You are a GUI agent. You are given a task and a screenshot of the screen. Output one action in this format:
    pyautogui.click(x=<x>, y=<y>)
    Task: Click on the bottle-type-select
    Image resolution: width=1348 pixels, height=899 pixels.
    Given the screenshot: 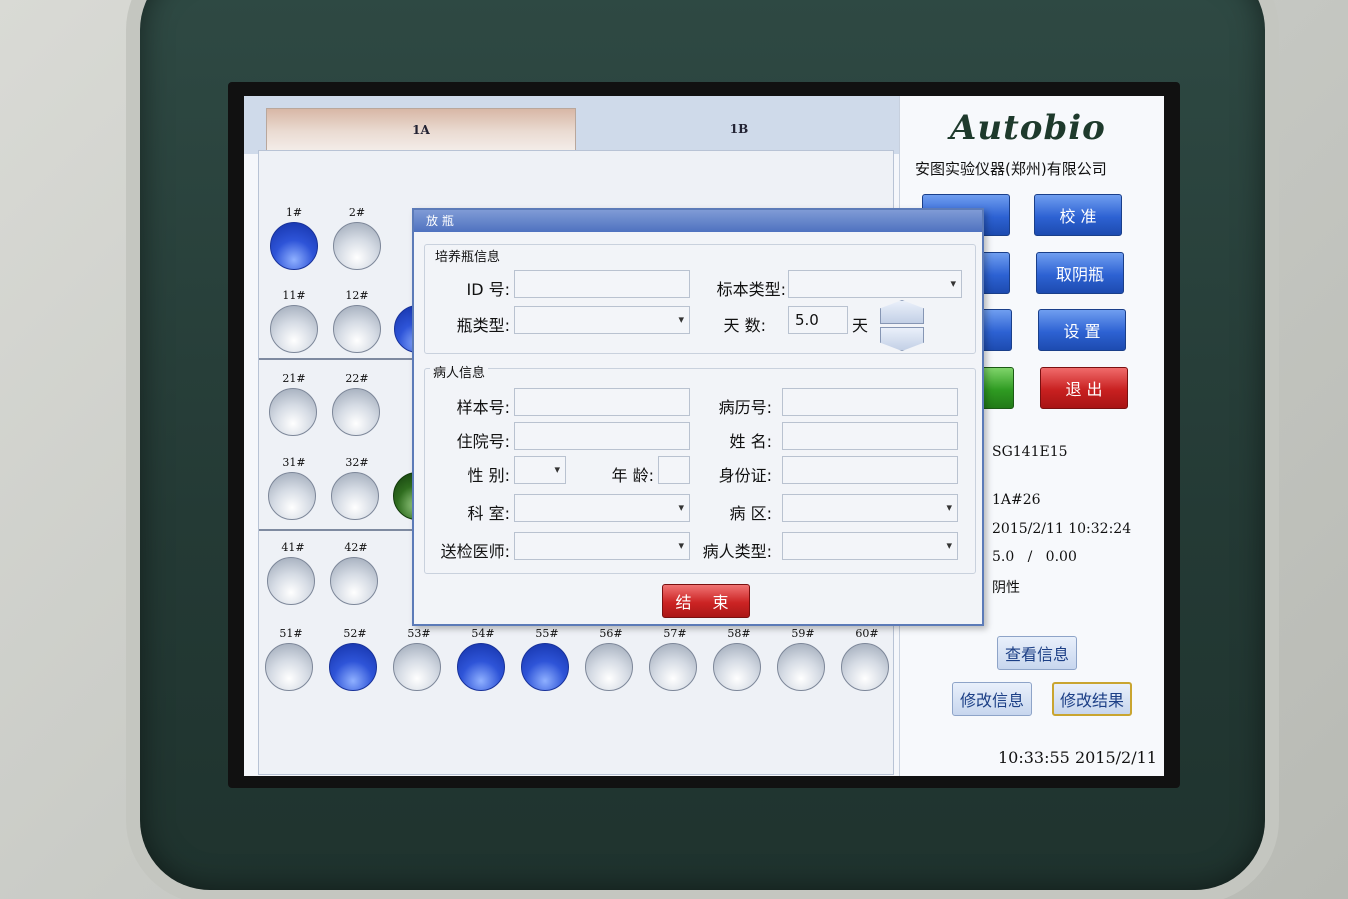 What is the action you would take?
    pyautogui.click(x=602, y=320)
    